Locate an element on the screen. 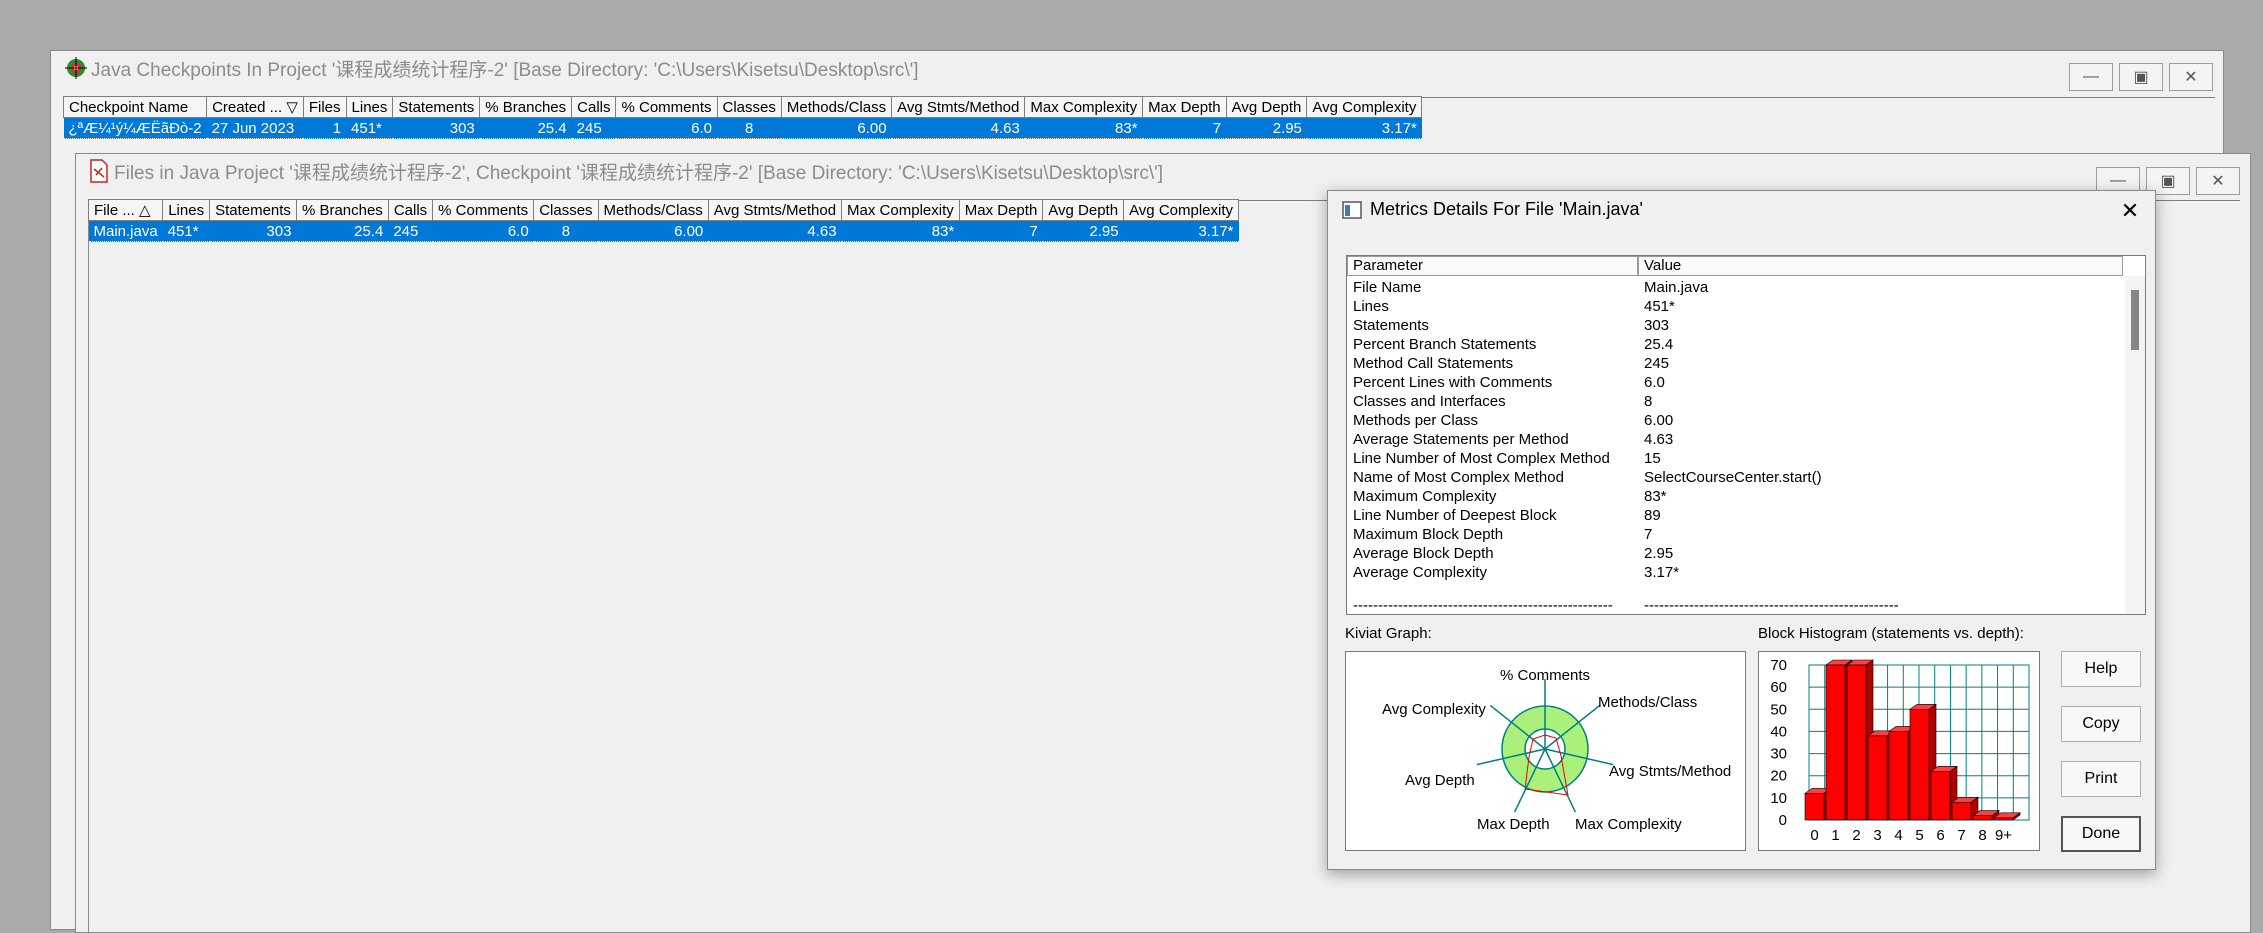 Image resolution: width=2263 pixels, height=933 pixels. metric-parameter: Average Block Depth is located at coordinates (1423, 553).